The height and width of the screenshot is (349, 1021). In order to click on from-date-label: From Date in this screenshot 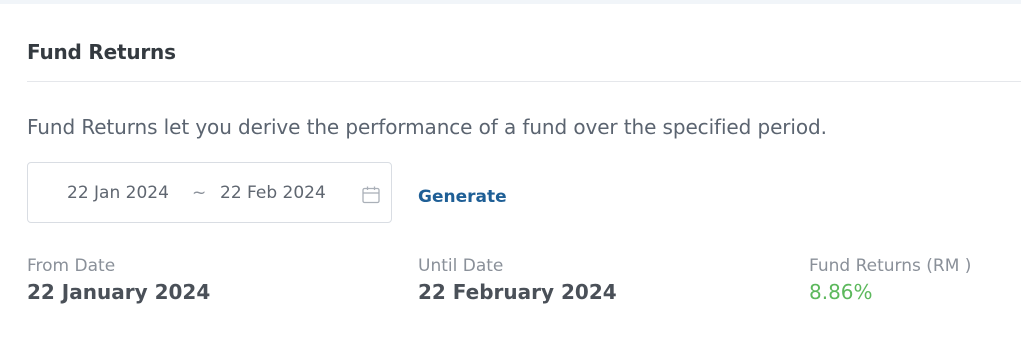, I will do `click(71, 266)`.